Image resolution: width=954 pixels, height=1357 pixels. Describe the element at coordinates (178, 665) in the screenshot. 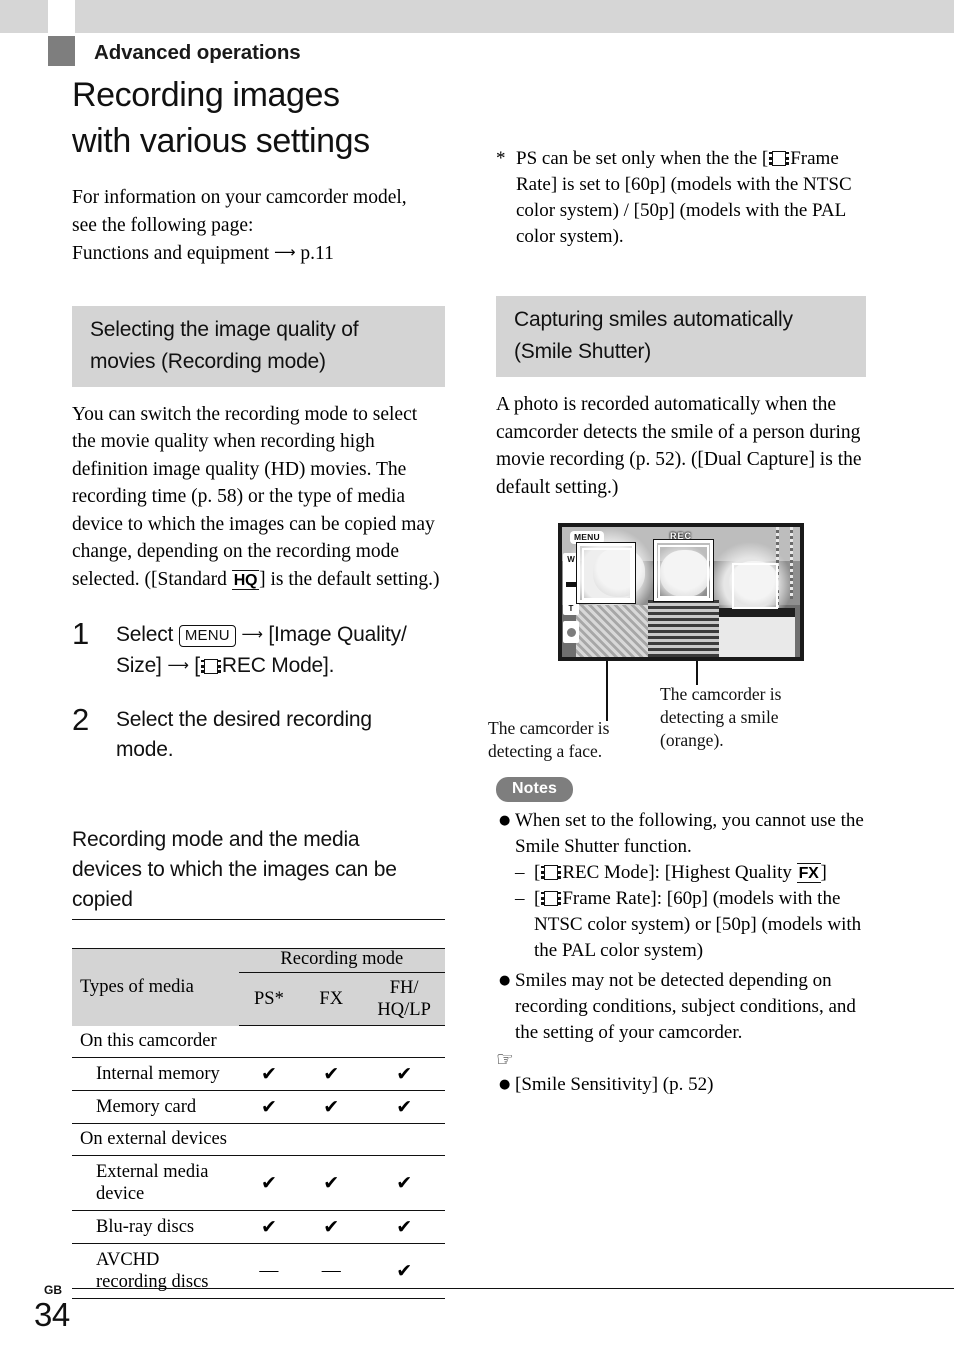

I see `arrow-icon: ⟶` at that location.